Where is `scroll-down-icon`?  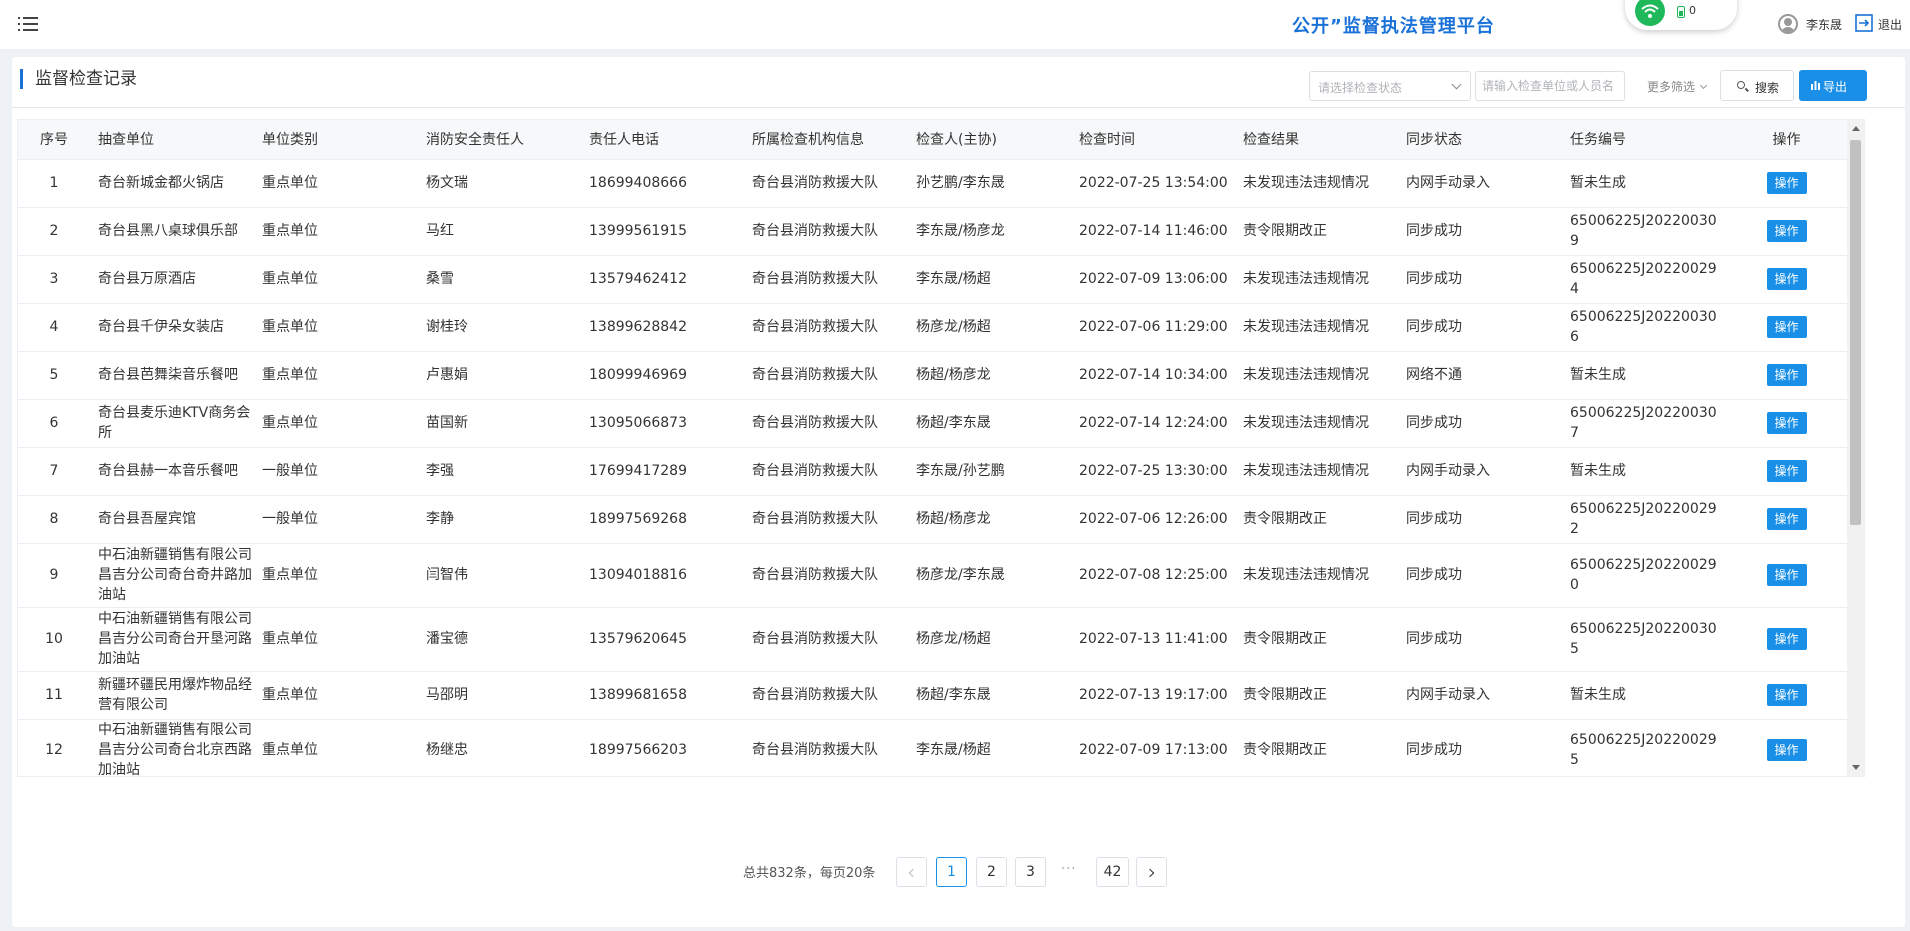
scroll-down-icon is located at coordinates (1856, 767).